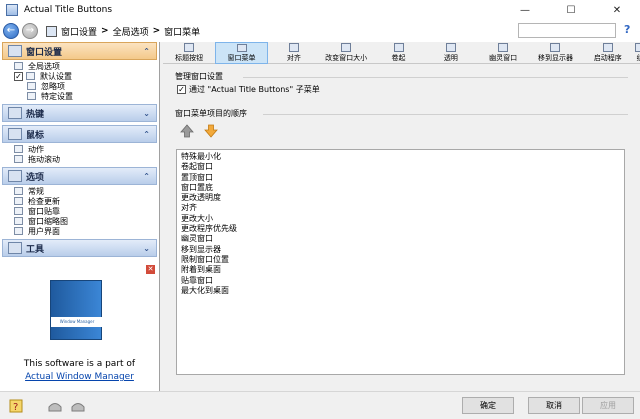 The image size is (640, 419). Describe the element at coordinates (450, 47) in the screenshot. I see `transparency-icon` at that location.